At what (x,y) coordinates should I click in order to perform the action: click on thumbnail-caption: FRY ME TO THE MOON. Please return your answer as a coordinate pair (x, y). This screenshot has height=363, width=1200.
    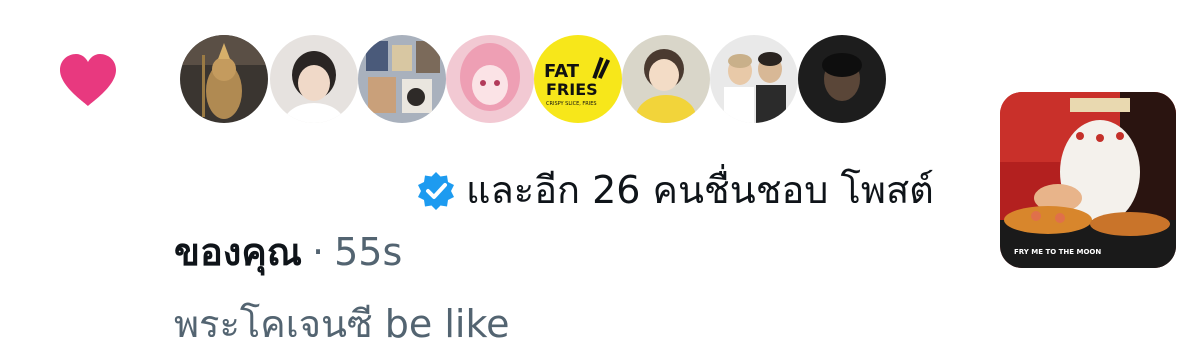
    Looking at the image, I should click on (1057, 252).